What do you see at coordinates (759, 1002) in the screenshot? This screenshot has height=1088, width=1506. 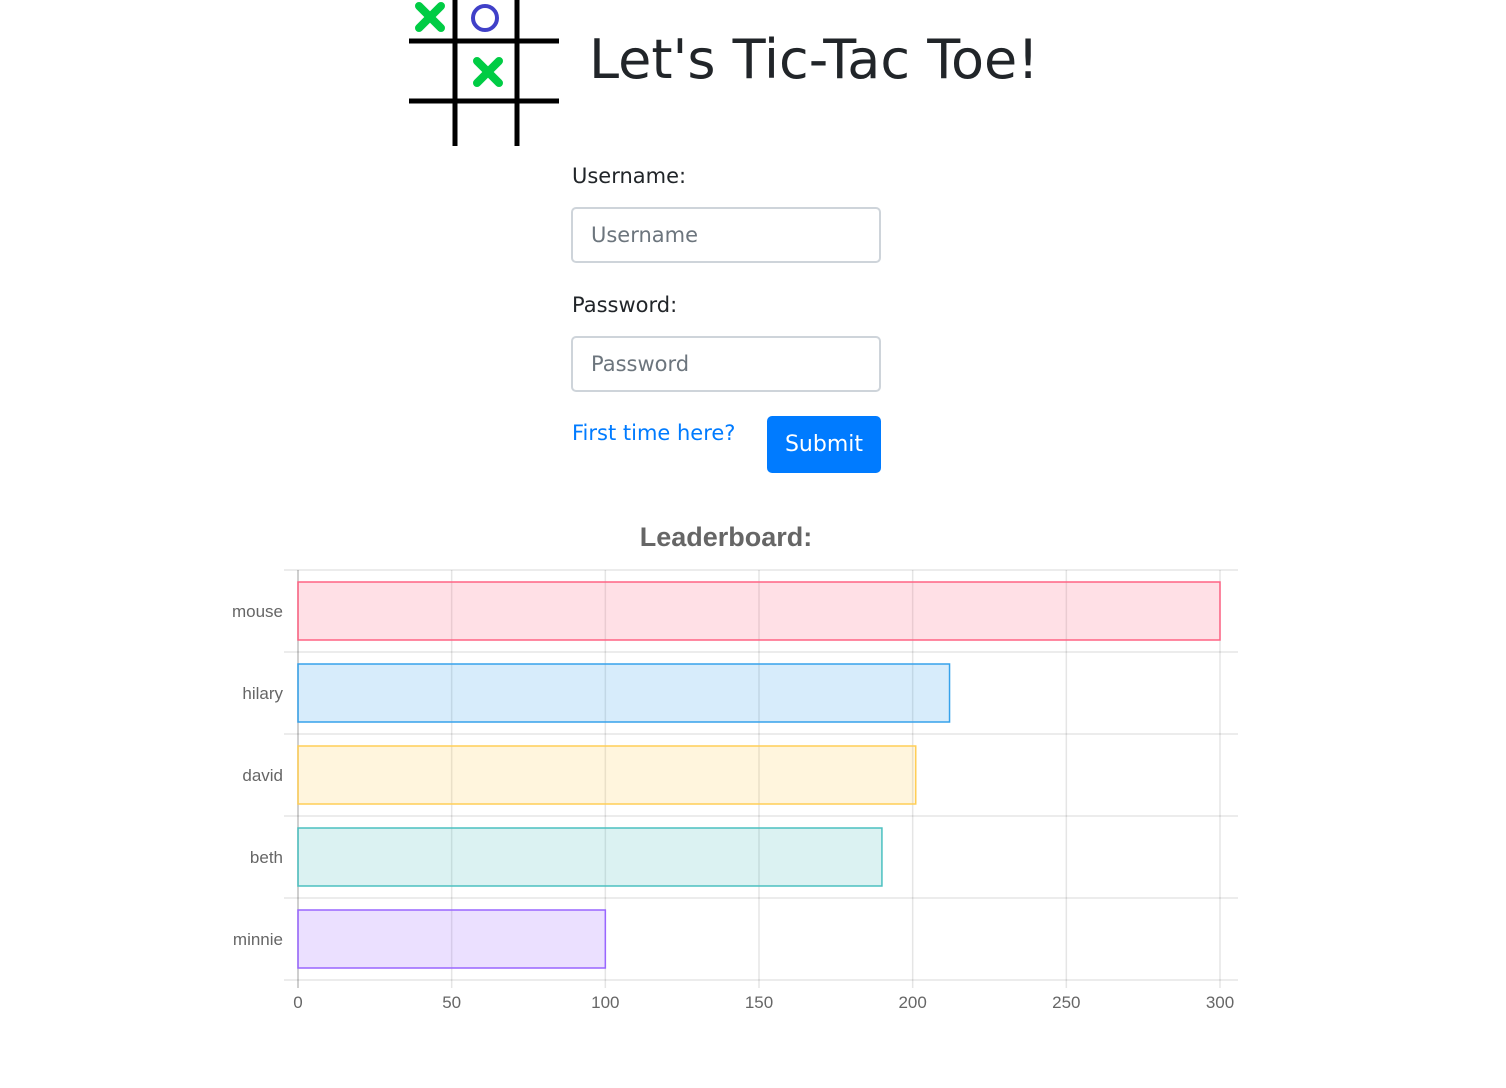 I see `x-tick-label: 150` at bounding box center [759, 1002].